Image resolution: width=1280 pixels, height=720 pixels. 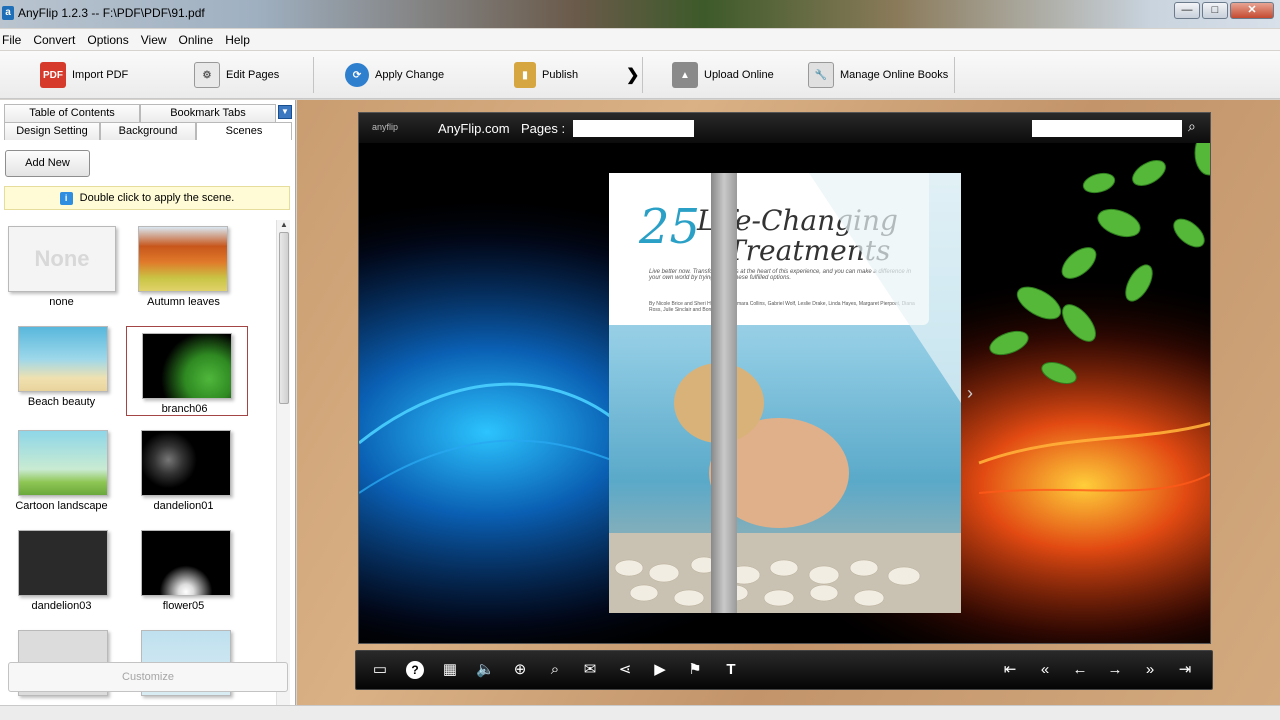 I want to click on help-icon: ?, so click(x=415, y=670).